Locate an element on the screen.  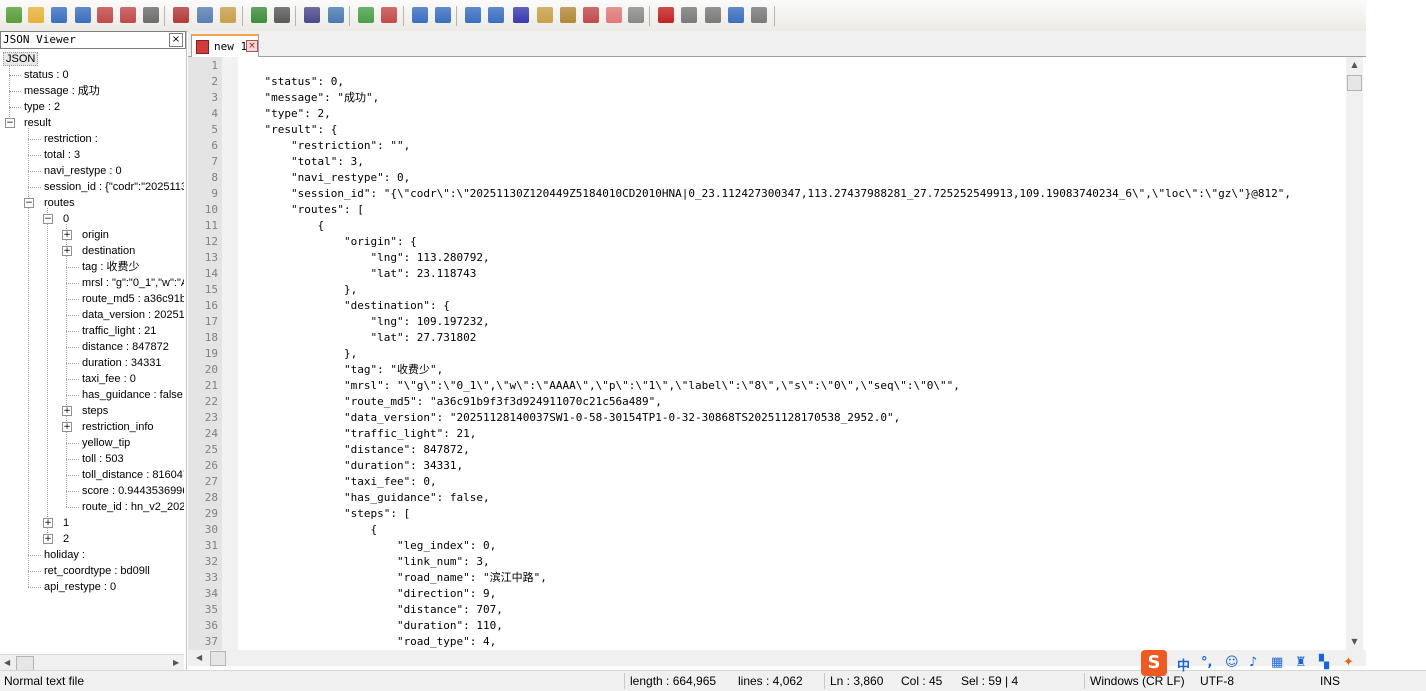
code-line: "lng": 113.280792, is located at coordinates (363, 258).